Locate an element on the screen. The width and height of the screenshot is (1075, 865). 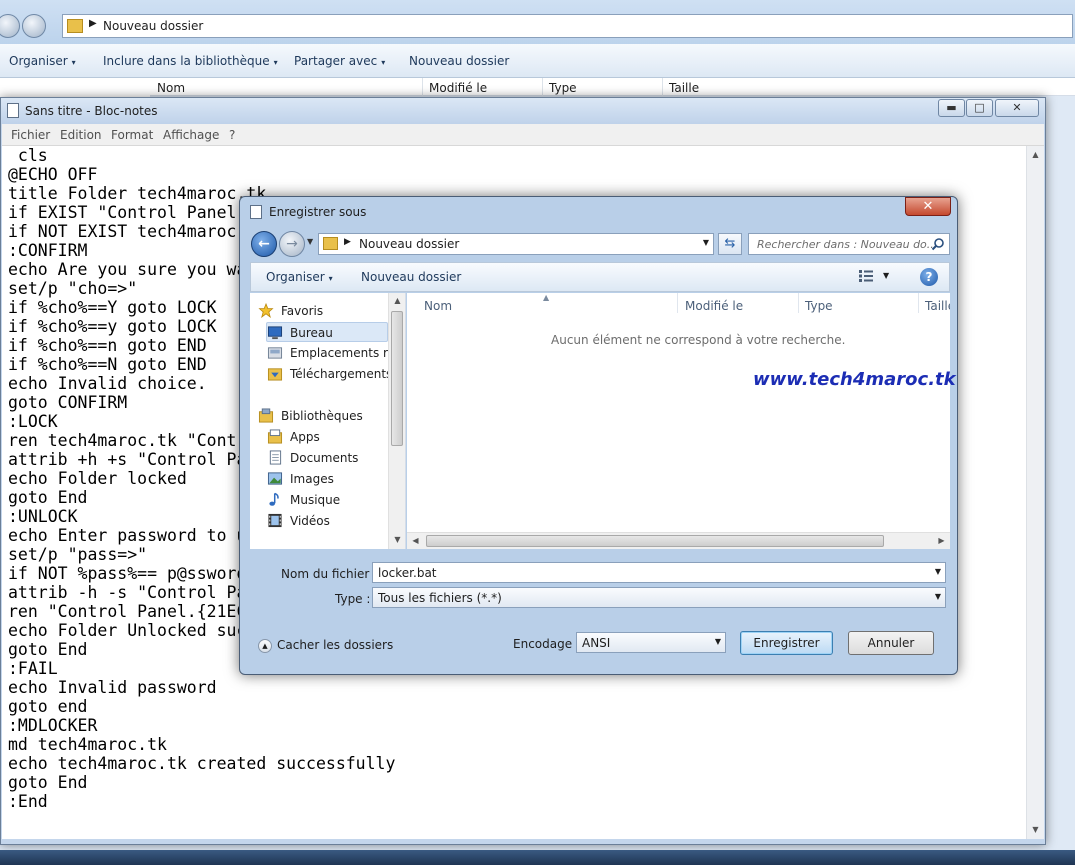
forward-button is located at coordinates (34, 26).